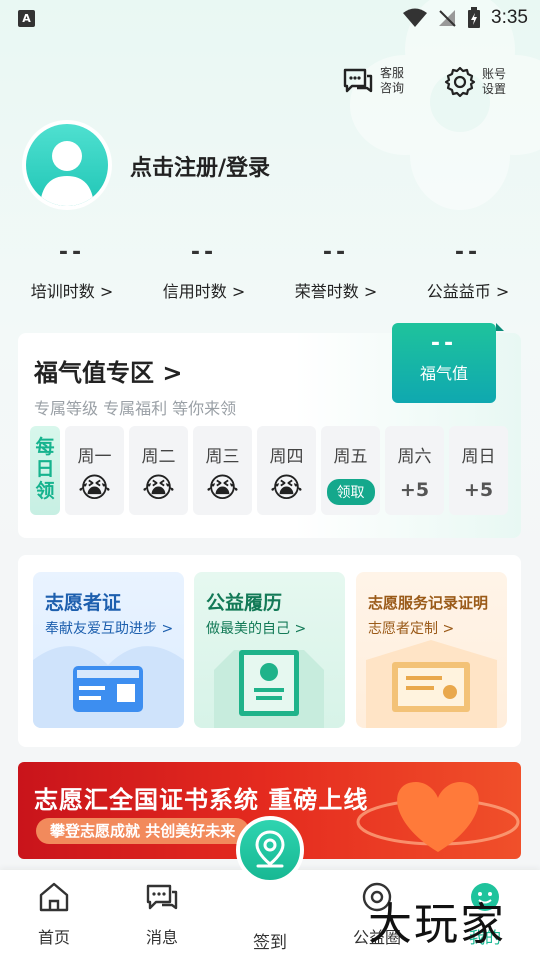 Image resolution: width=540 pixels, height=960 pixels. I want to click on banner-title: 志愿汇全国证书系统 重磅上线, so click(201, 800).